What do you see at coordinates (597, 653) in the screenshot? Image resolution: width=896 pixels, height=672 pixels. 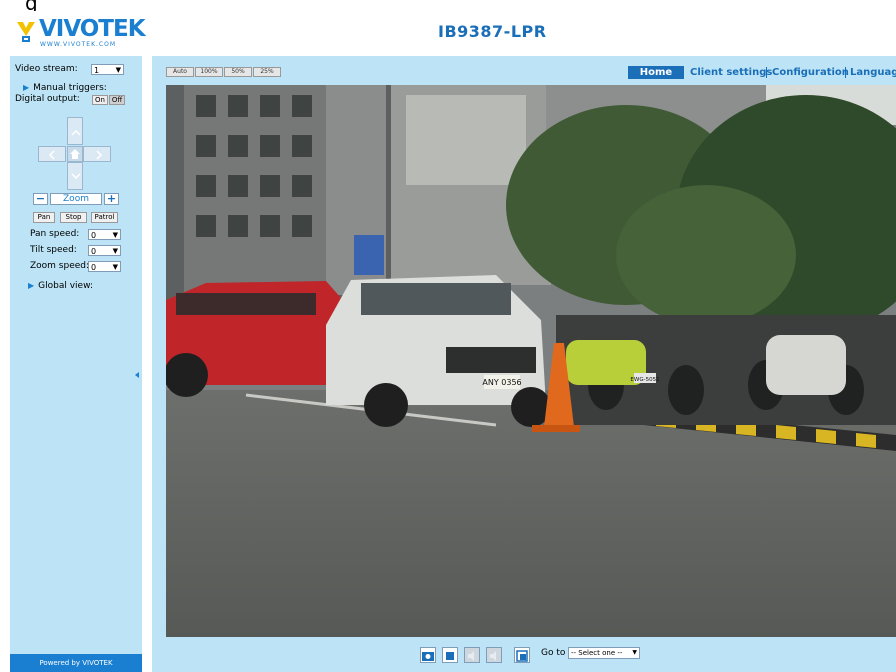 I see `goto-selected: -- Select one --` at bounding box center [597, 653].